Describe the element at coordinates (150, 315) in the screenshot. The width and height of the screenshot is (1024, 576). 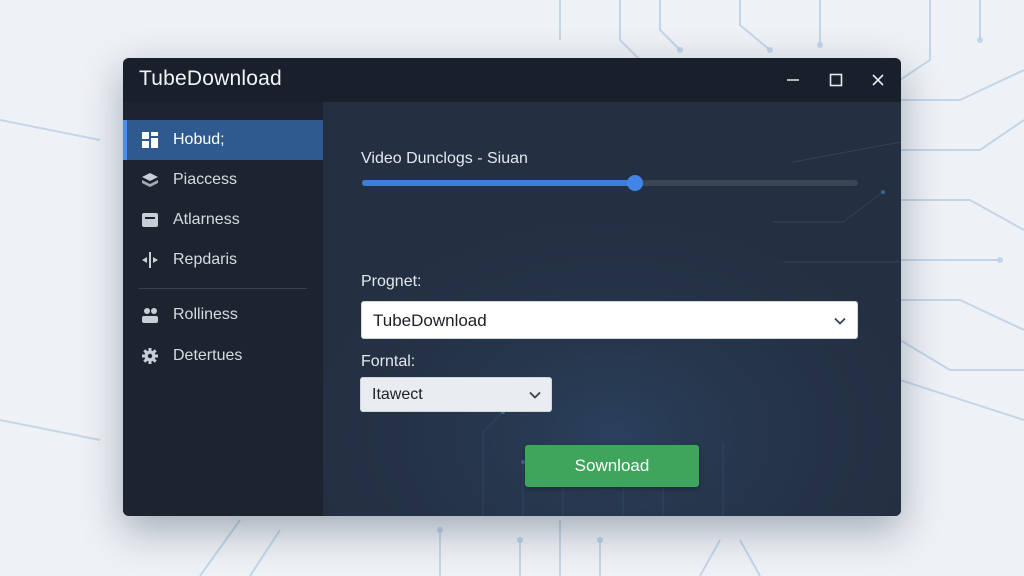
I see `users-icon` at that location.